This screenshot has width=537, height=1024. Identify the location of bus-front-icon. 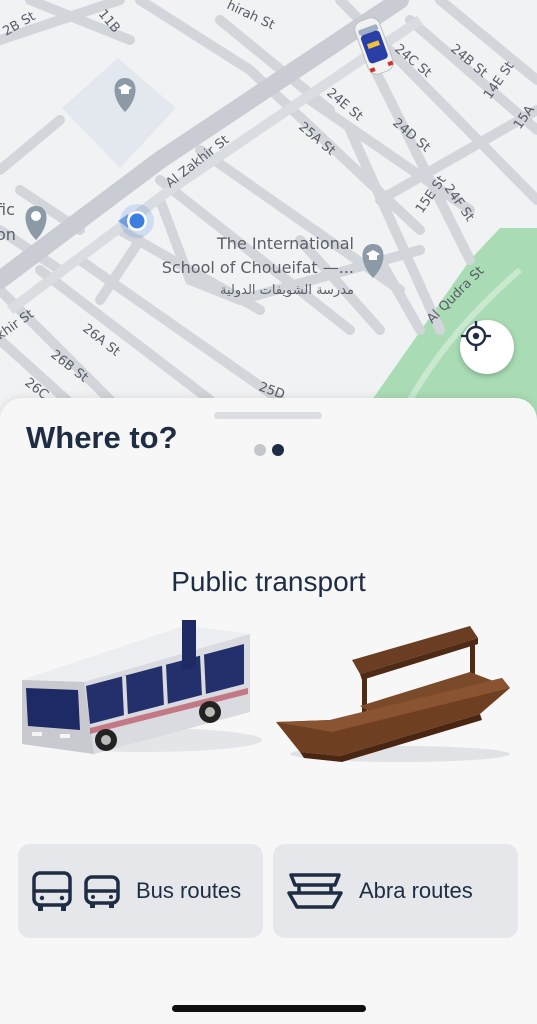
(52, 891).